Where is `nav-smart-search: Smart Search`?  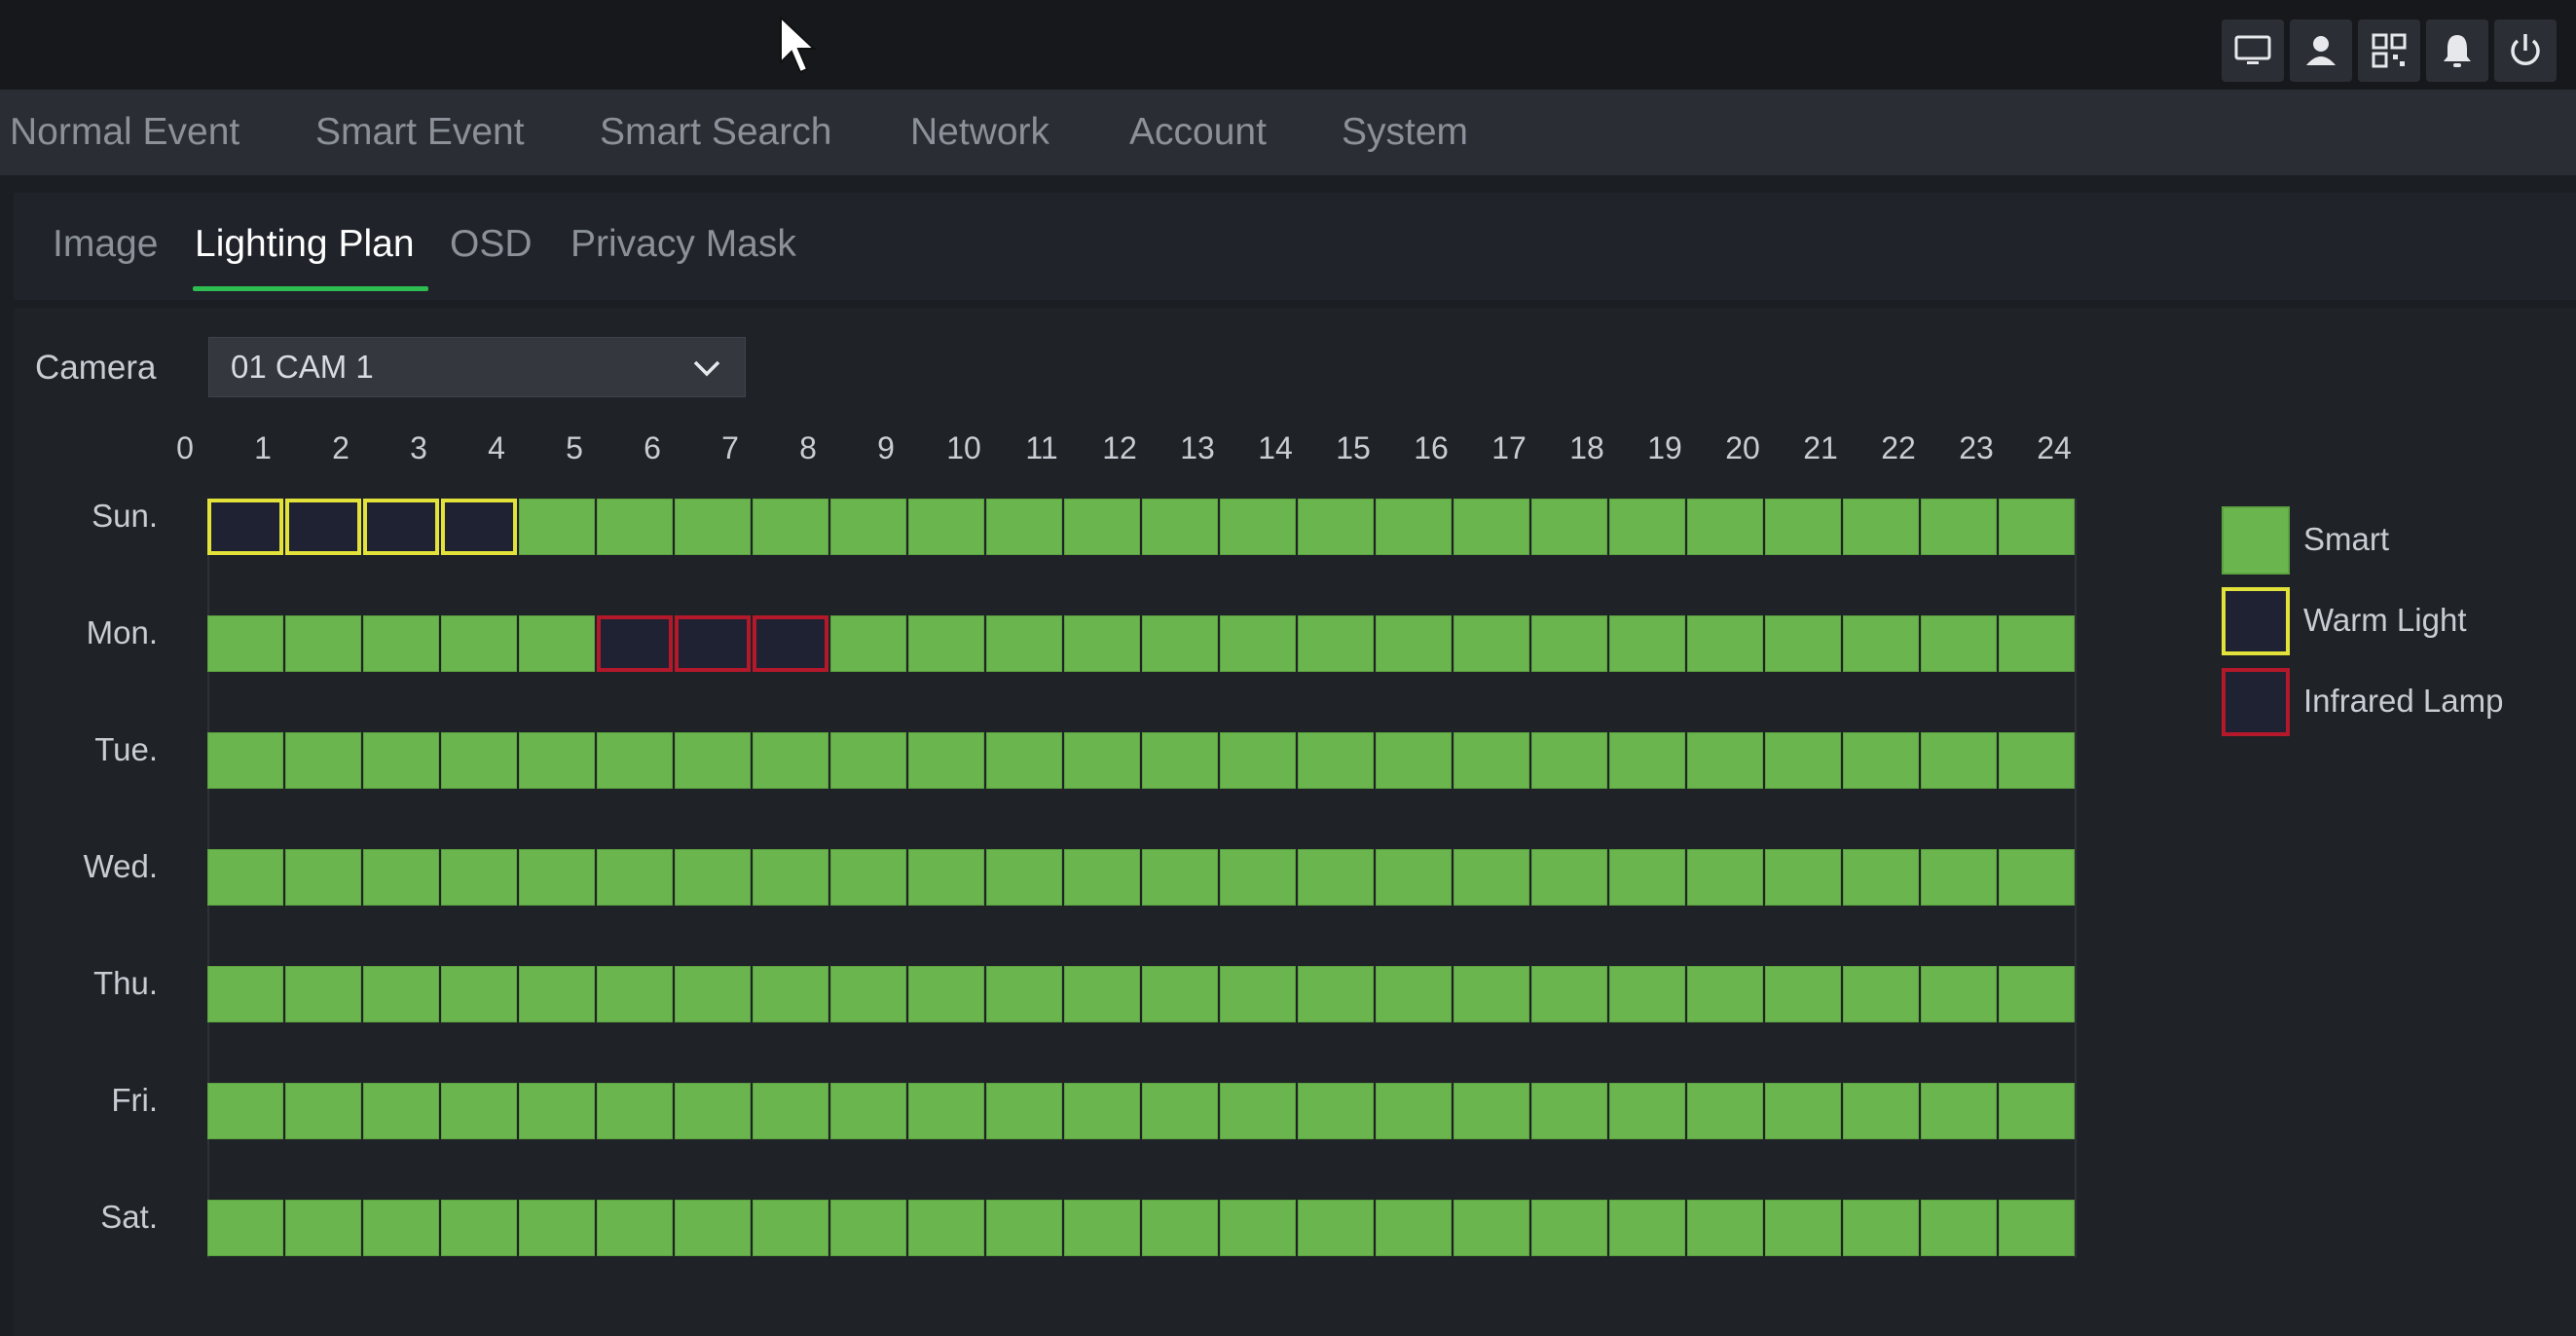
nav-smart-search: Smart Search is located at coordinates (715, 132).